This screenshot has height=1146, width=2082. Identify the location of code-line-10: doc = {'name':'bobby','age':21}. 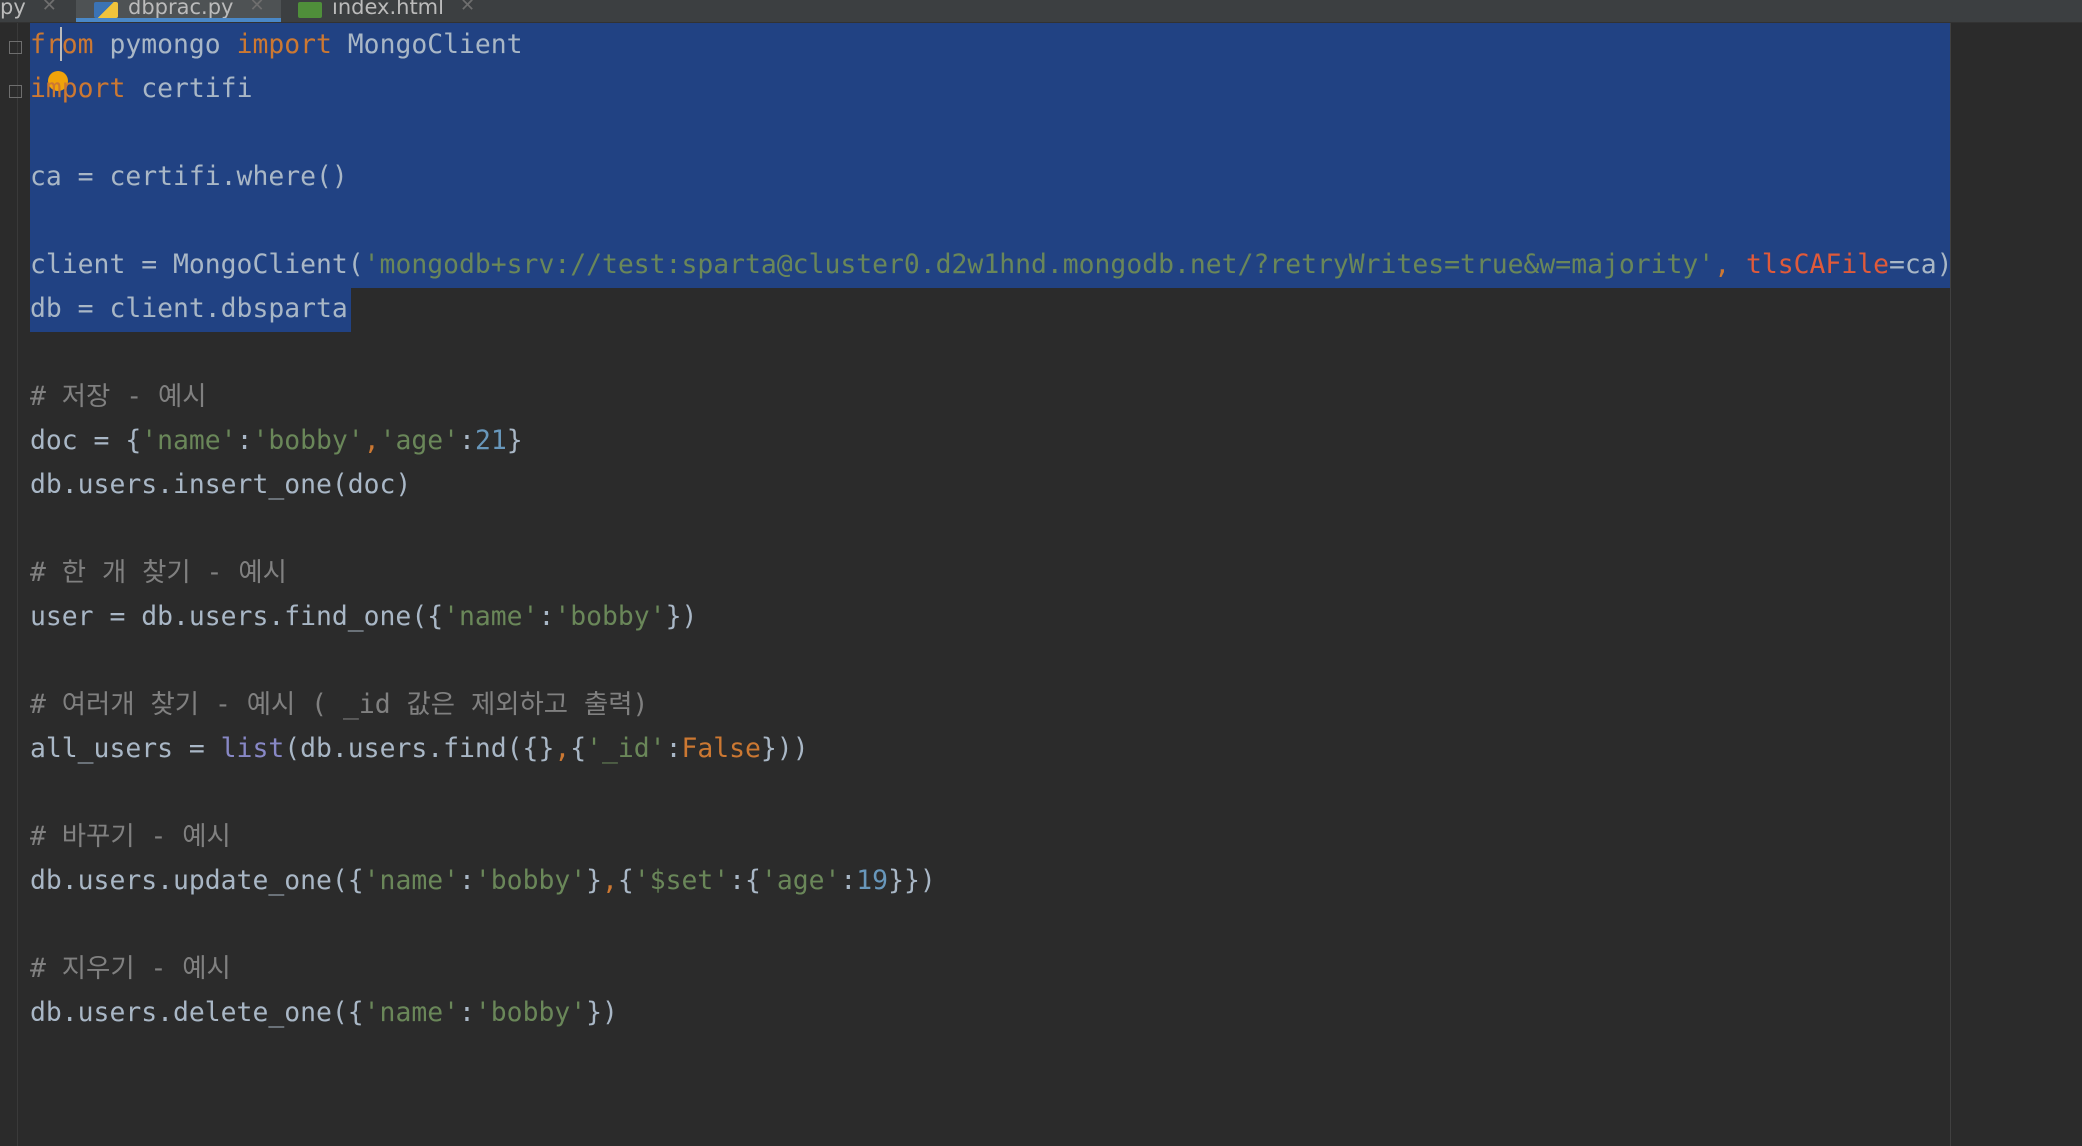
(276, 441).